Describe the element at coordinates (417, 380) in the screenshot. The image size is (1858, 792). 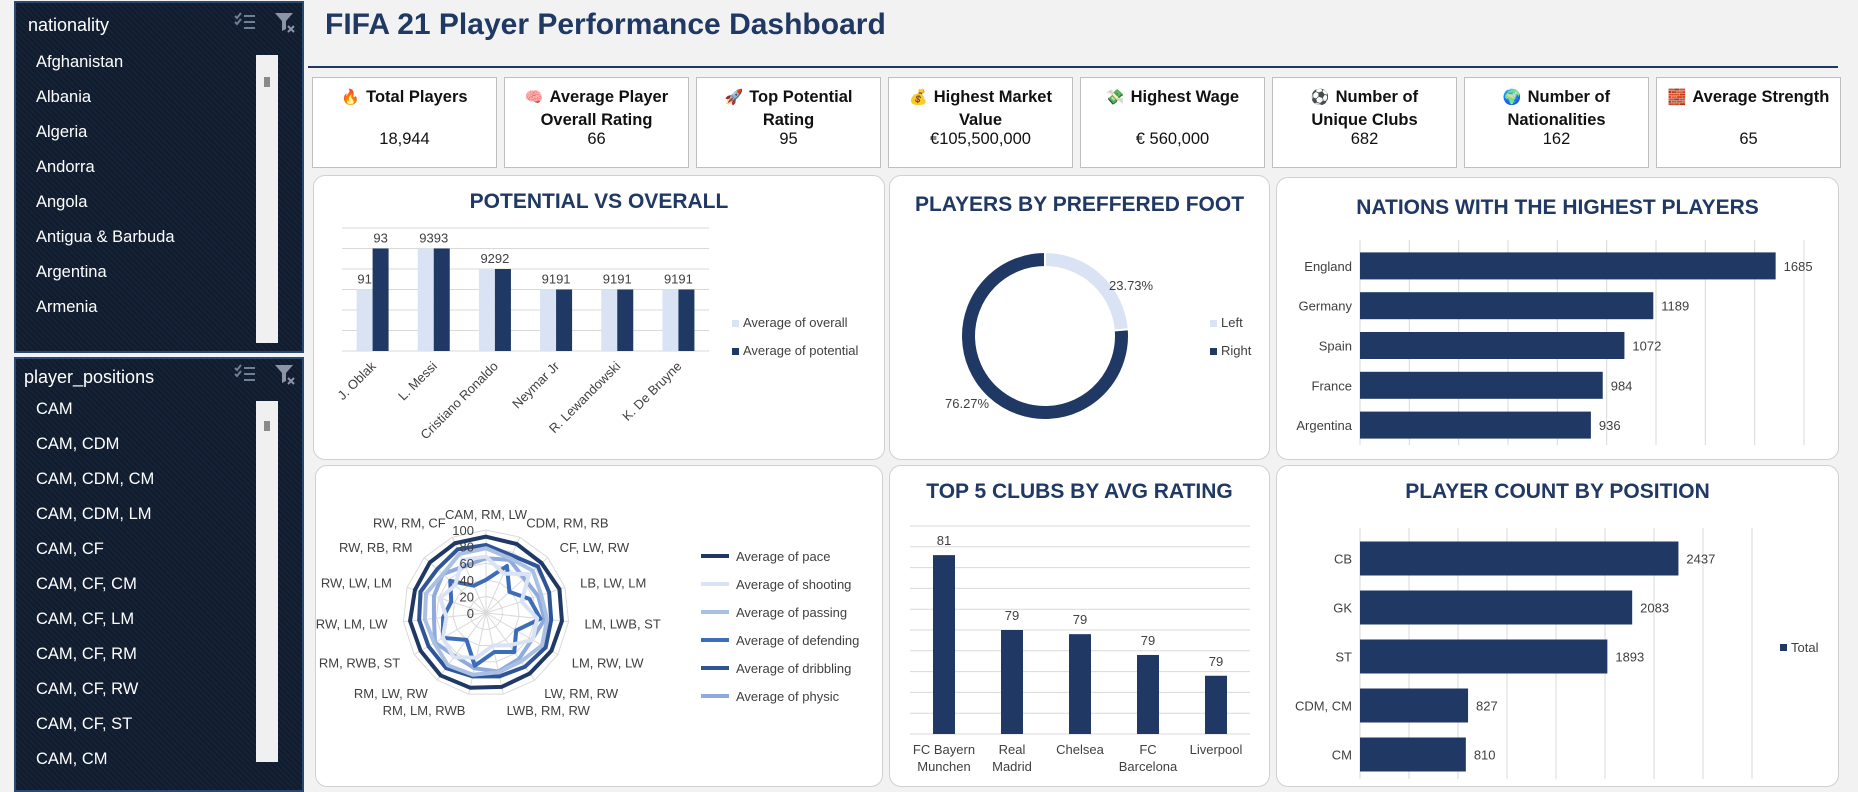
I see `category-label: L. Messi` at that location.